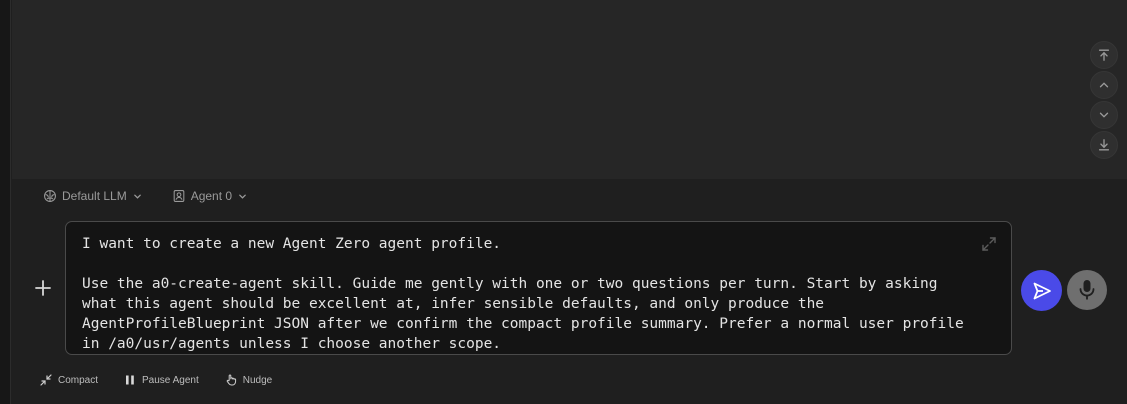 The height and width of the screenshot is (404, 1127). What do you see at coordinates (130, 380) in the screenshot?
I see `pause-icon` at bounding box center [130, 380].